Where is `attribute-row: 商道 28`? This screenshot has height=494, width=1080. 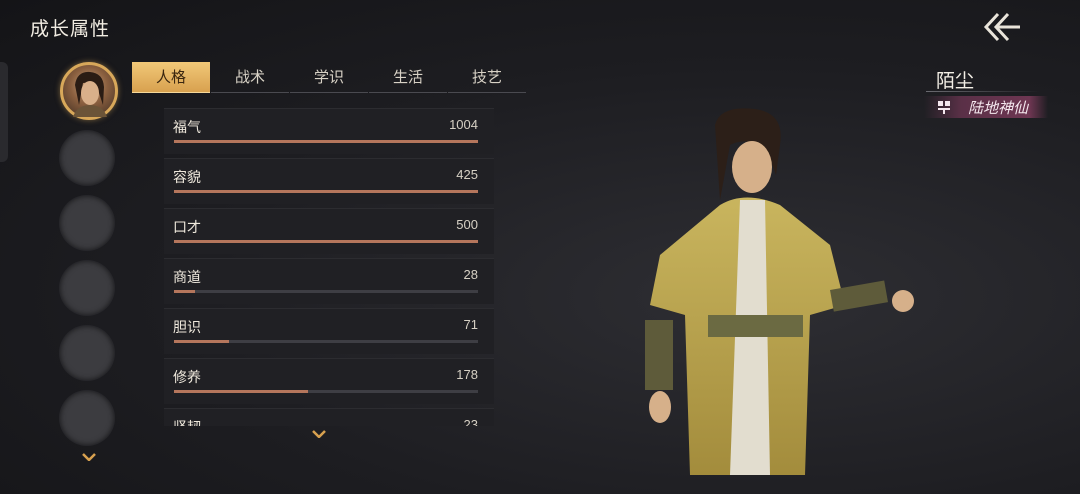
attribute-row: 商道 28 is located at coordinates (329, 281).